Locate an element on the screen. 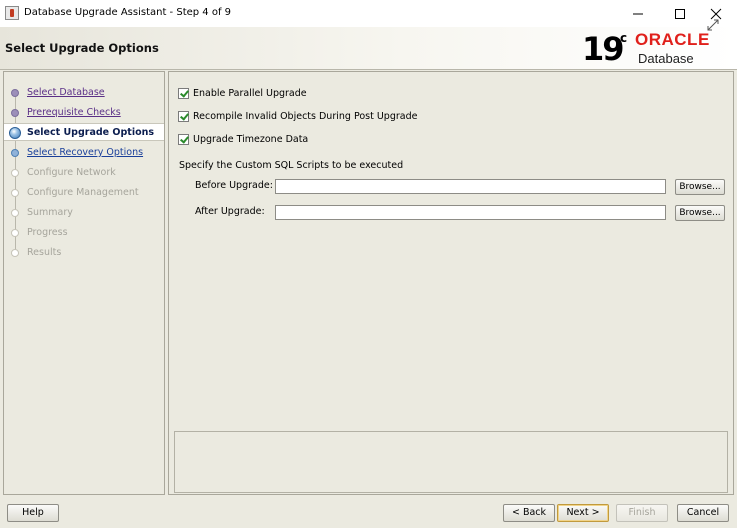 Image resolution: width=737 pixels, height=528 pixels. maximize-button is located at coordinates (680, 13).